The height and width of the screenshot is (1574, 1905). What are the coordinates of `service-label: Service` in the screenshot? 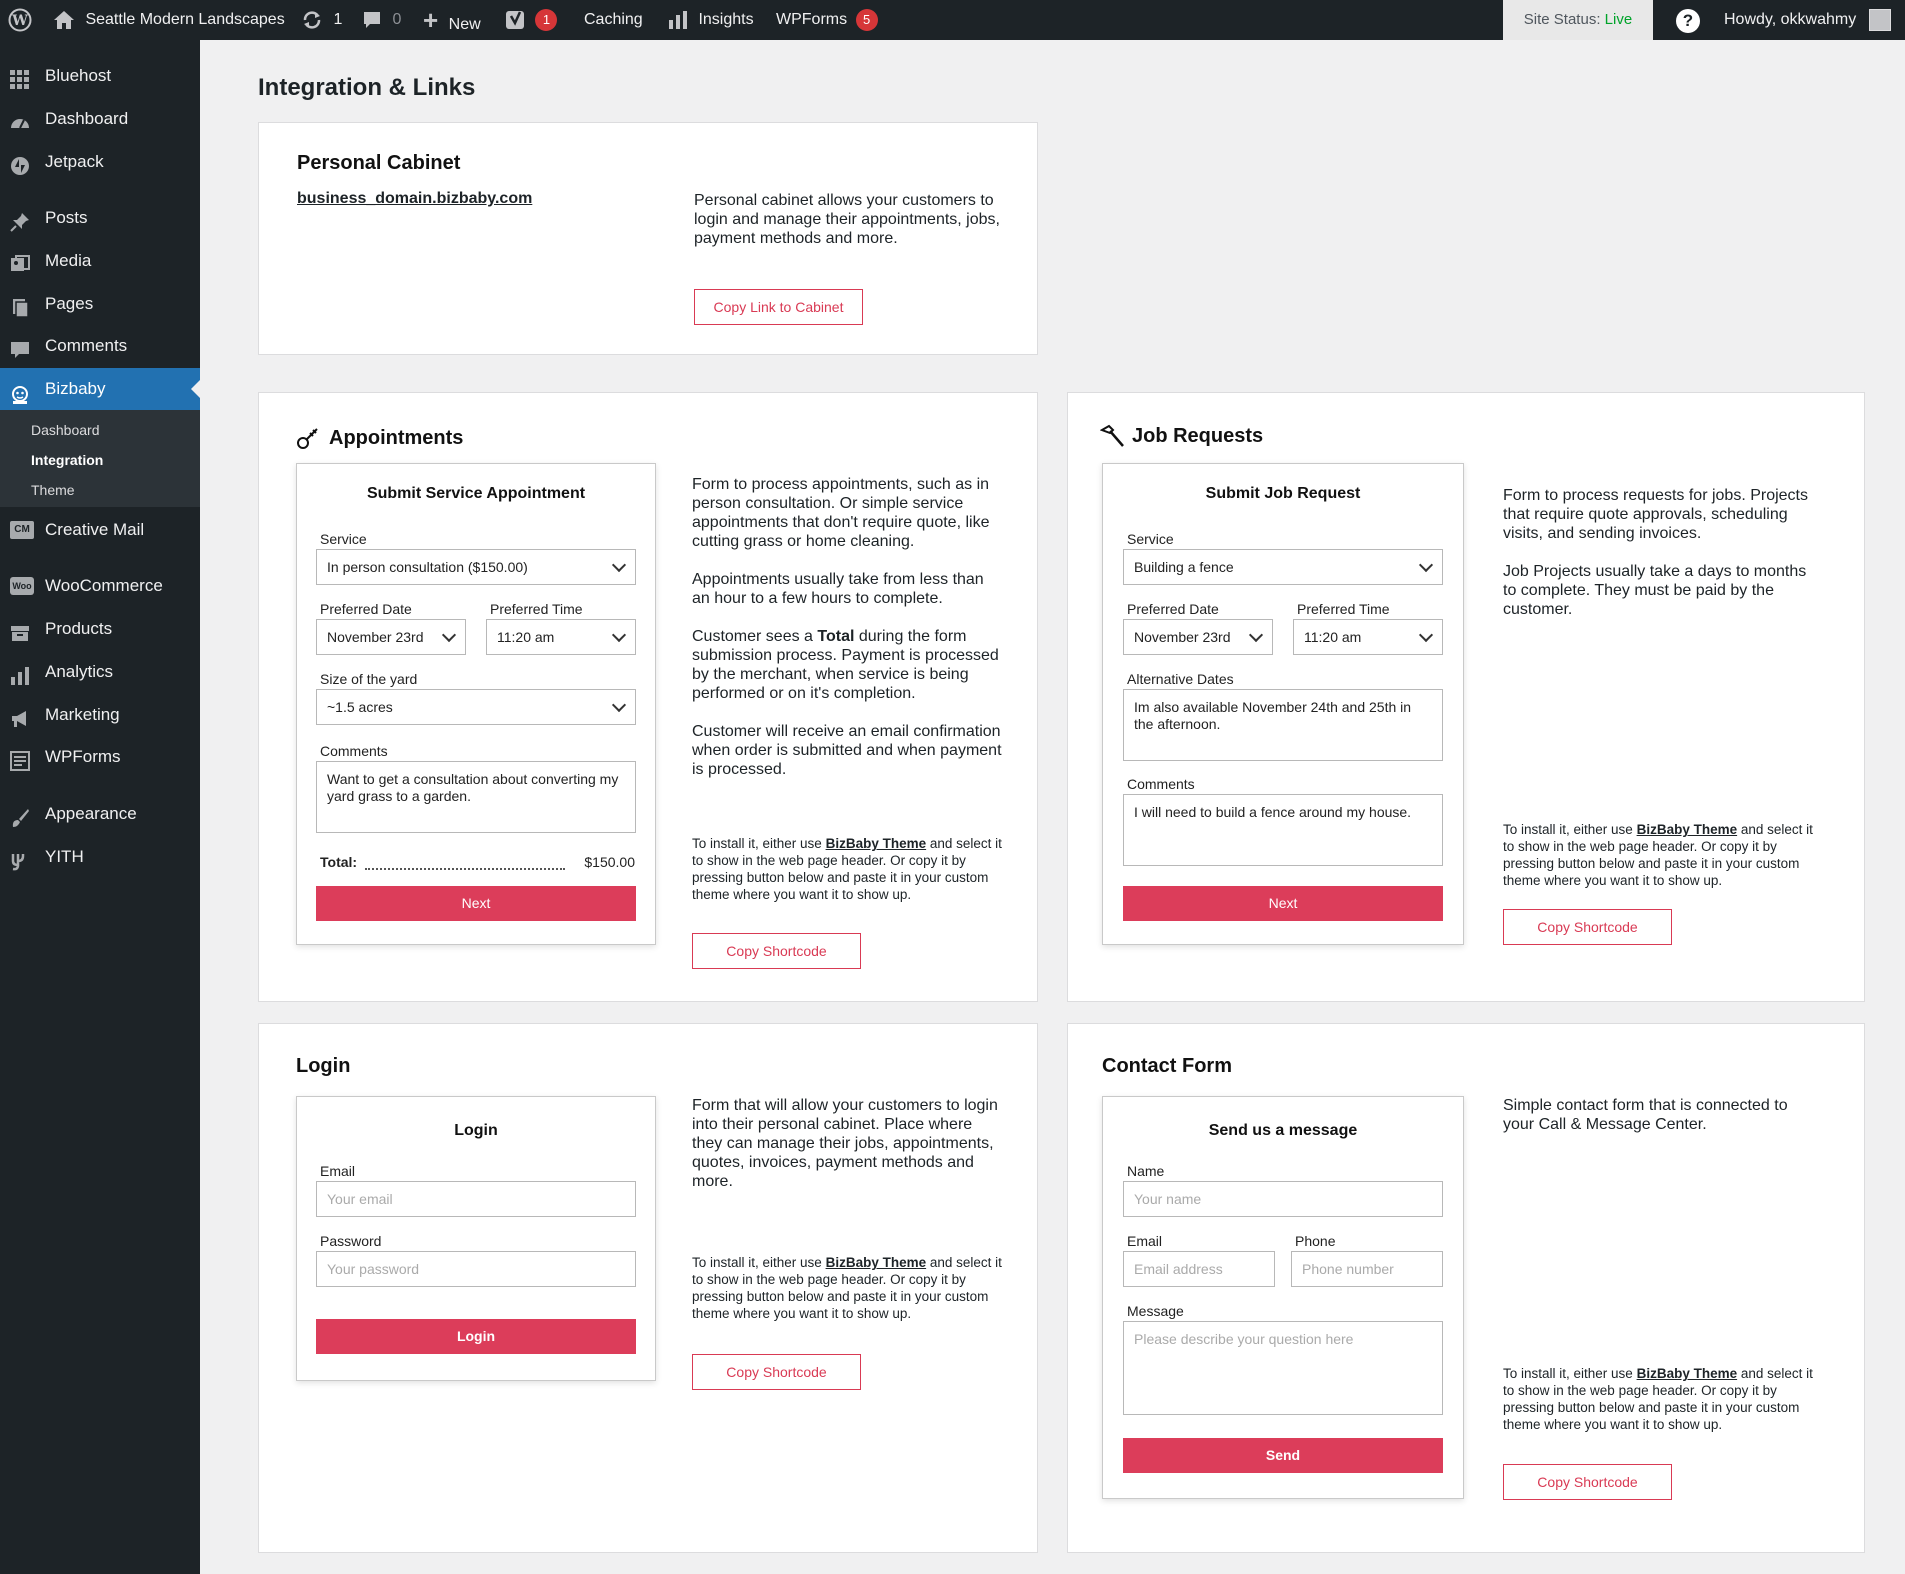 It's located at (1150, 539).